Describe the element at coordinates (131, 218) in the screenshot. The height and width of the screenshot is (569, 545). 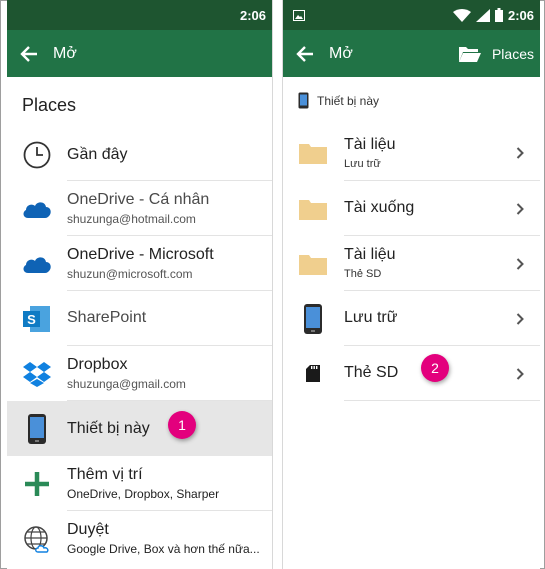
I see `place-account: shuzunga@hotmail.com` at that location.